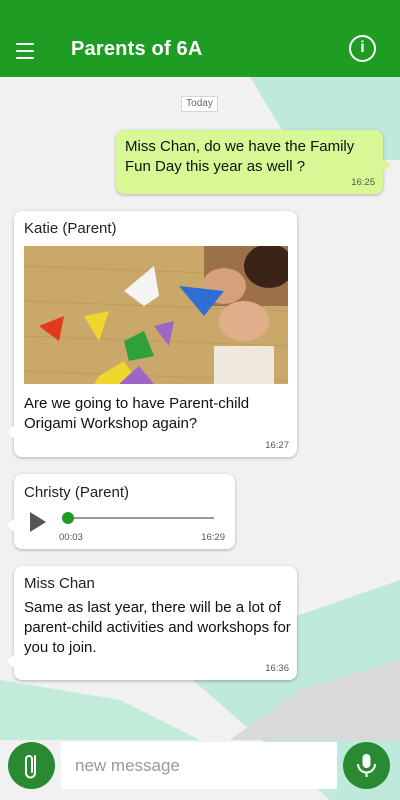 The height and width of the screenshot is (800, 400). Describe the element at coordinates (363, 182) in the screenshot. I see `message-time: 16:25` at that location.